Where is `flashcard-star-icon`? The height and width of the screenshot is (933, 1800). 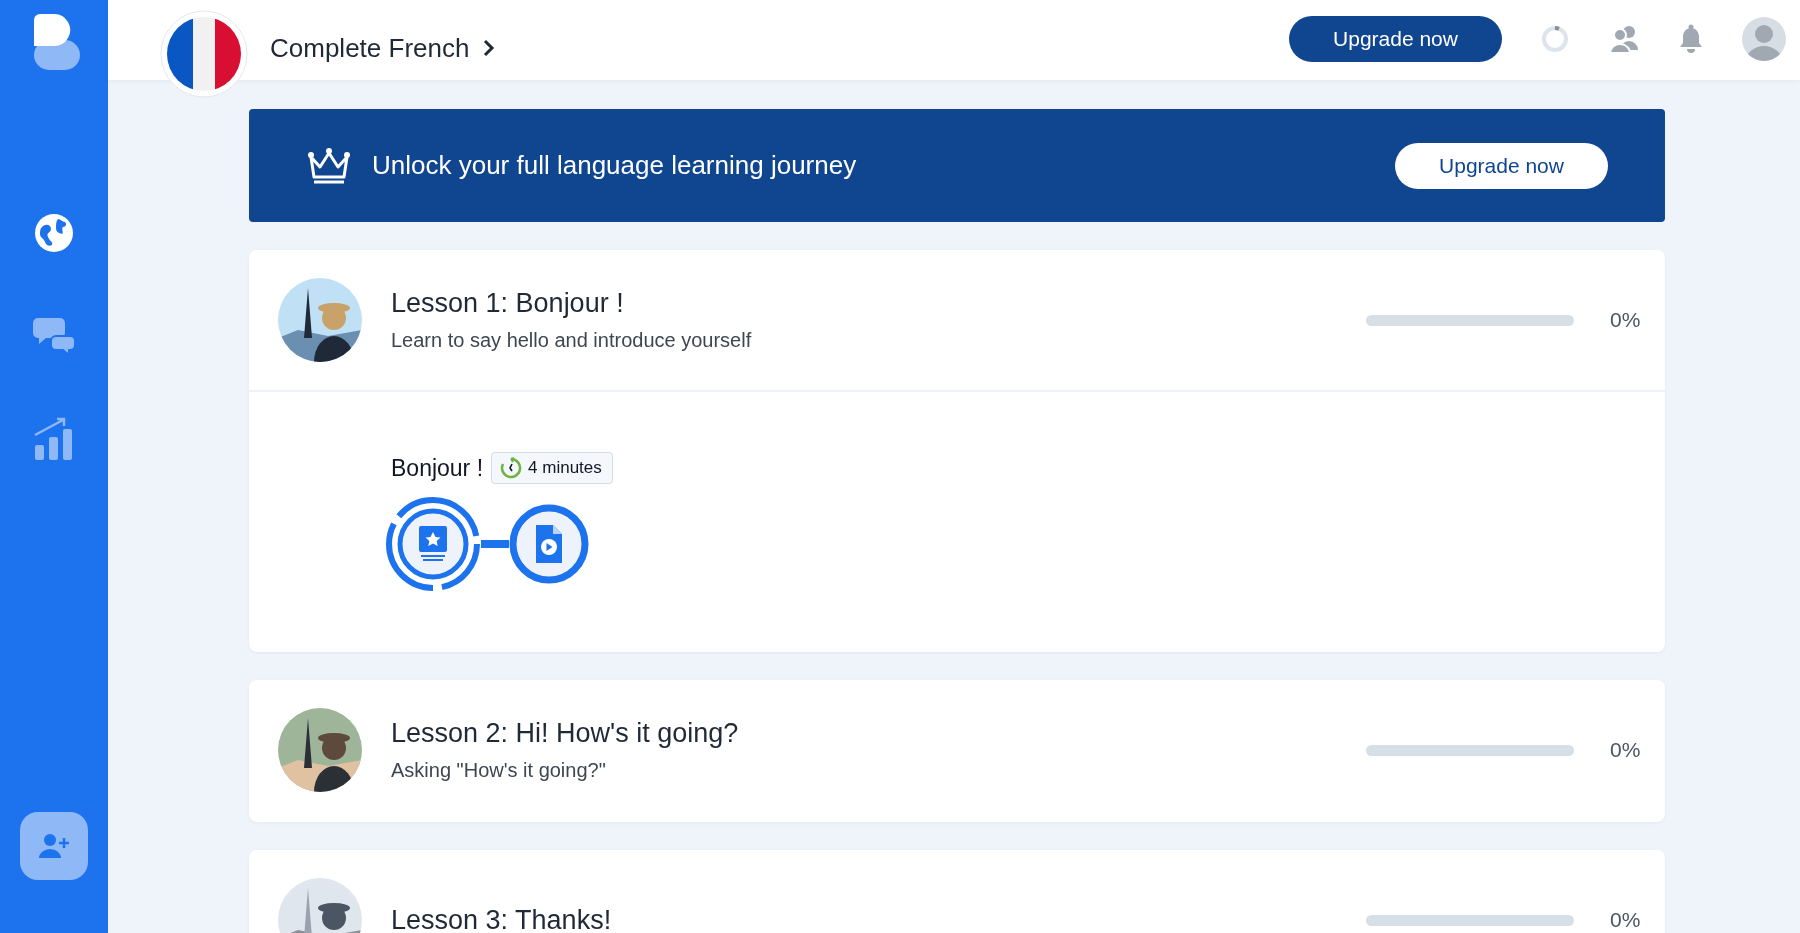
flashcard-star-icon is located at coordinates (433, 543).